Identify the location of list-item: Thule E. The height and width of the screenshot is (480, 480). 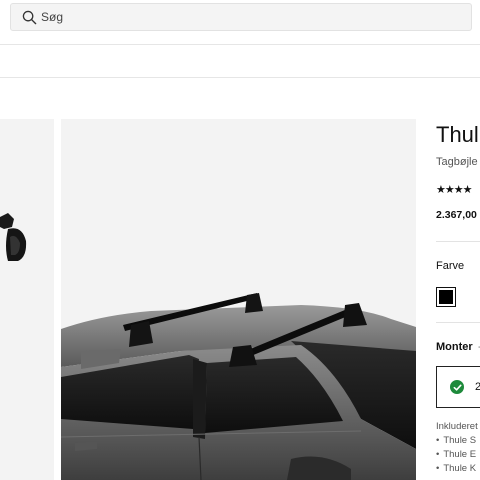
(456, 455).